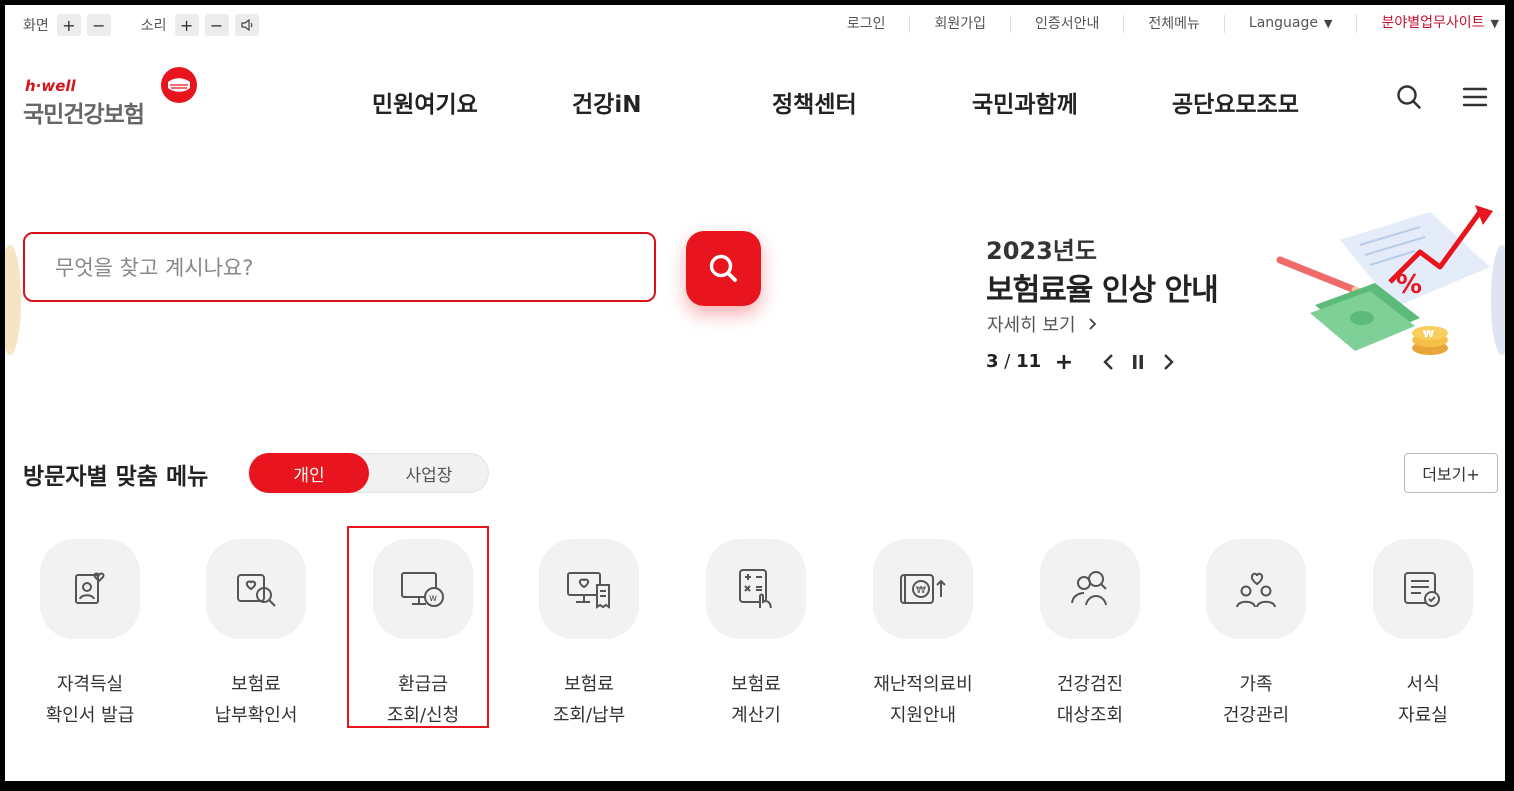  What do you see at coordinates (423, 635) in the screenshot?
I see `quick-menu-item: w 환급금조회/신청` at bounding box center [423, 635].